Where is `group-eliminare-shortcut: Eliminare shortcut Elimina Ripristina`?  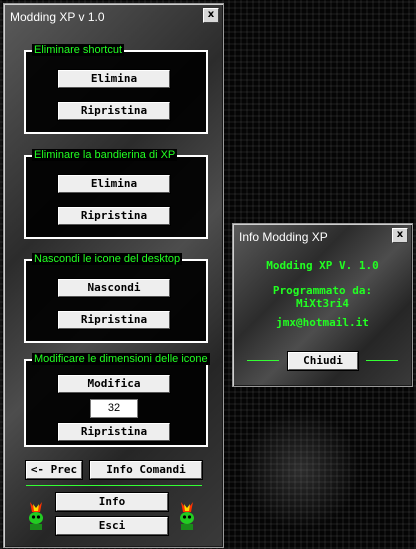 group-eliminare-shortcut: Eliminare shortcut Elimina Ripristina is located at coordinates (116, 89).